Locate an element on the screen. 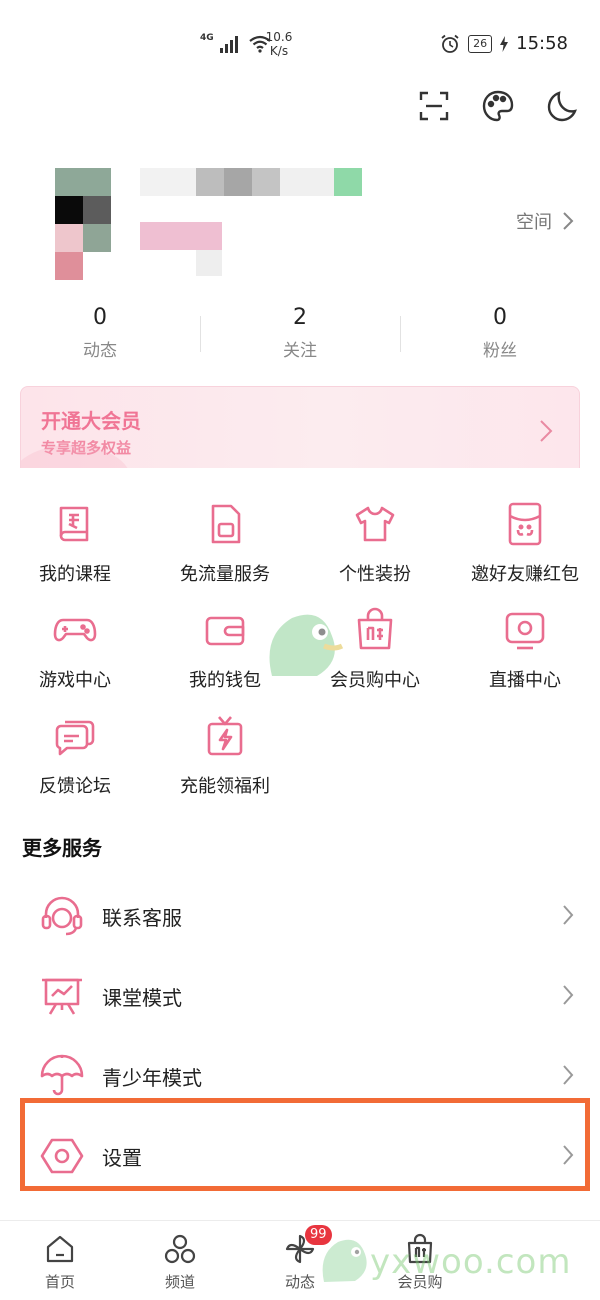 This screenshot has height=1300, width=600. moon-icon is located at coordinates (562, 106).